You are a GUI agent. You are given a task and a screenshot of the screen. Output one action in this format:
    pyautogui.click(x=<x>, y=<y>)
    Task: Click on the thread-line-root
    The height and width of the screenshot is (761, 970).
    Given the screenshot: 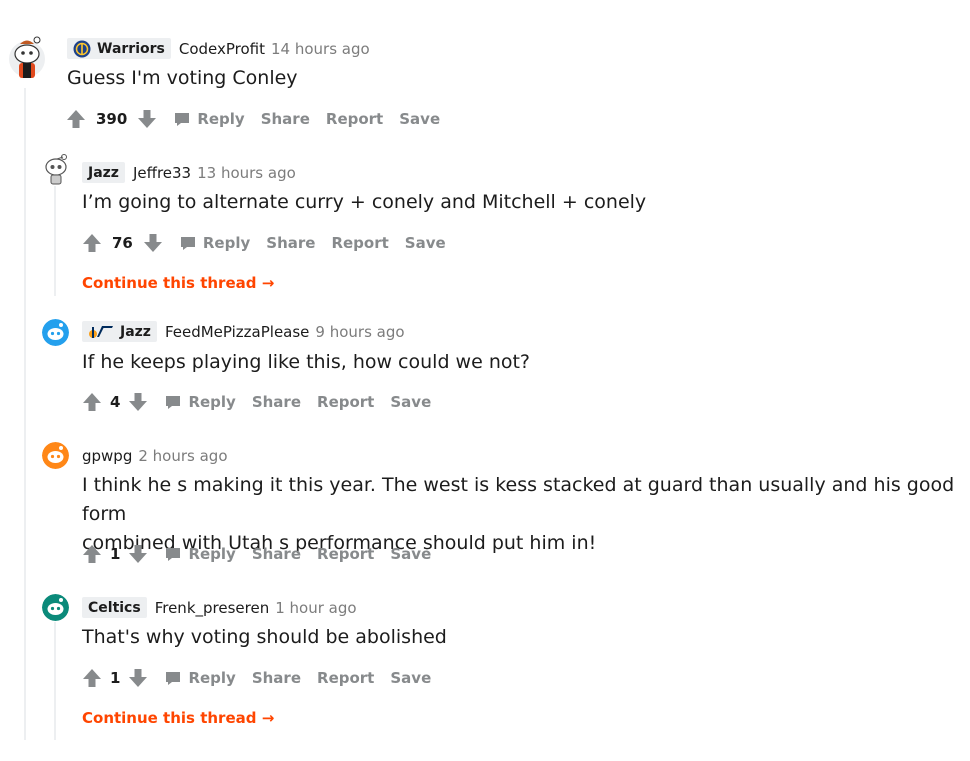 What is the action you would take?
    pyautogui.click(x=25, y=414)
    